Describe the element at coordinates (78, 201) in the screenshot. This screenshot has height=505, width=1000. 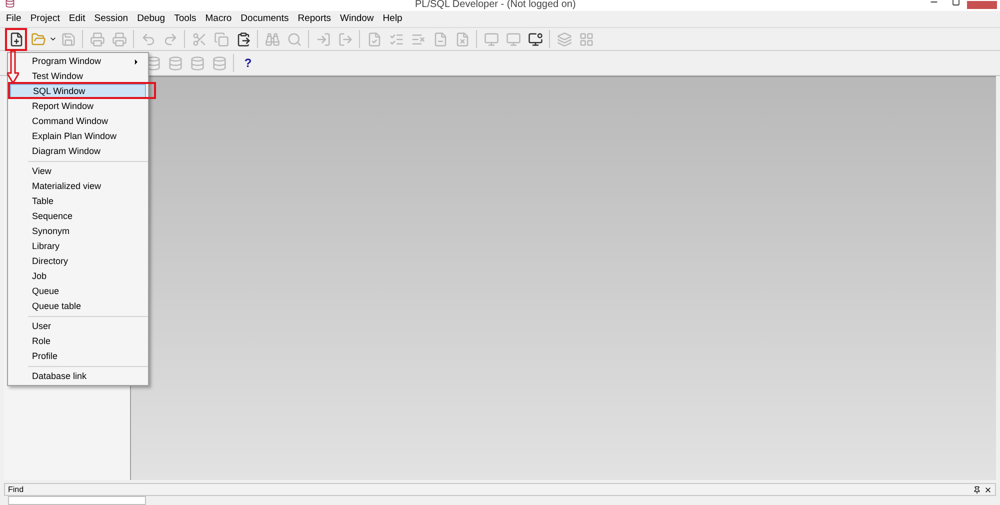
I see `menu-option: Table` at that location.